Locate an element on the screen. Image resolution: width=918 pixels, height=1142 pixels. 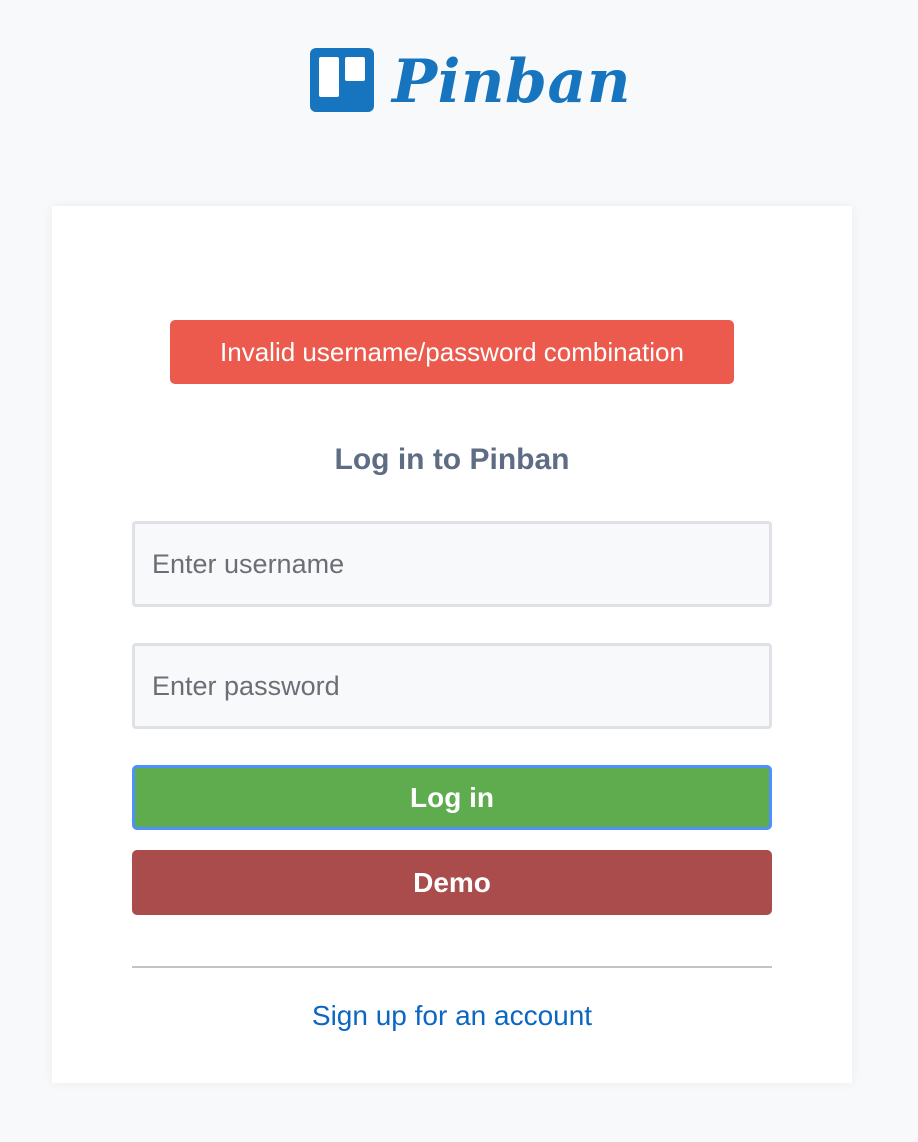
username-input is located at coordinates (452, 564).